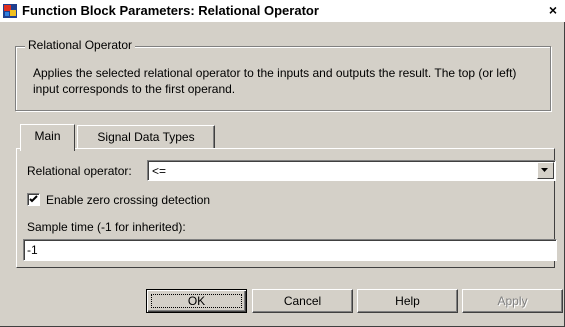 The height and width of the screenshot is (327, 565). What do you see at coordinates (159, 171) in the screenshot?
I see `relational-operator-value: <=` at bounding box center [159, 171].